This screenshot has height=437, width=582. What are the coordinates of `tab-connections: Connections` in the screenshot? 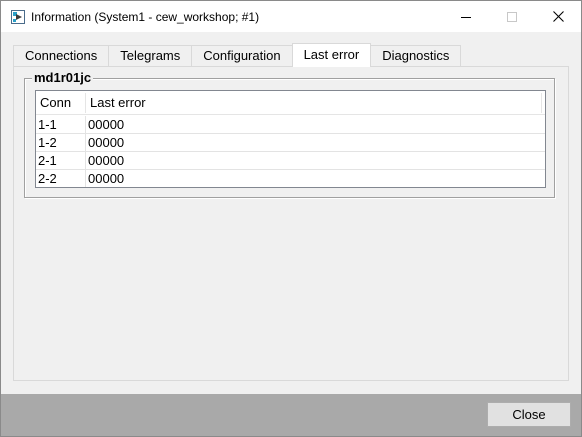 It's located at (61, 56).